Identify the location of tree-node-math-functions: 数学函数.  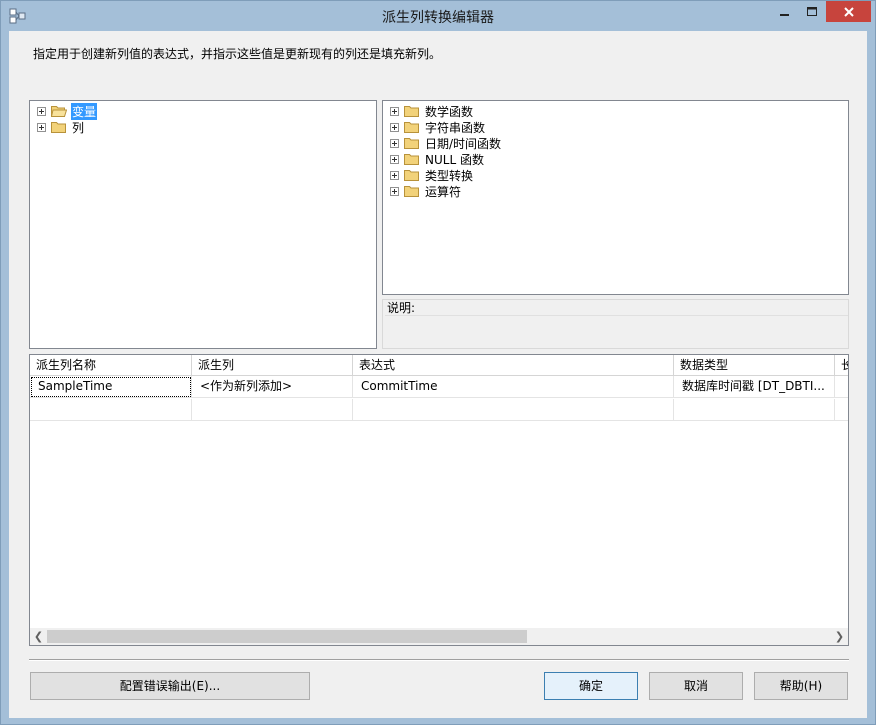
(432, 111).